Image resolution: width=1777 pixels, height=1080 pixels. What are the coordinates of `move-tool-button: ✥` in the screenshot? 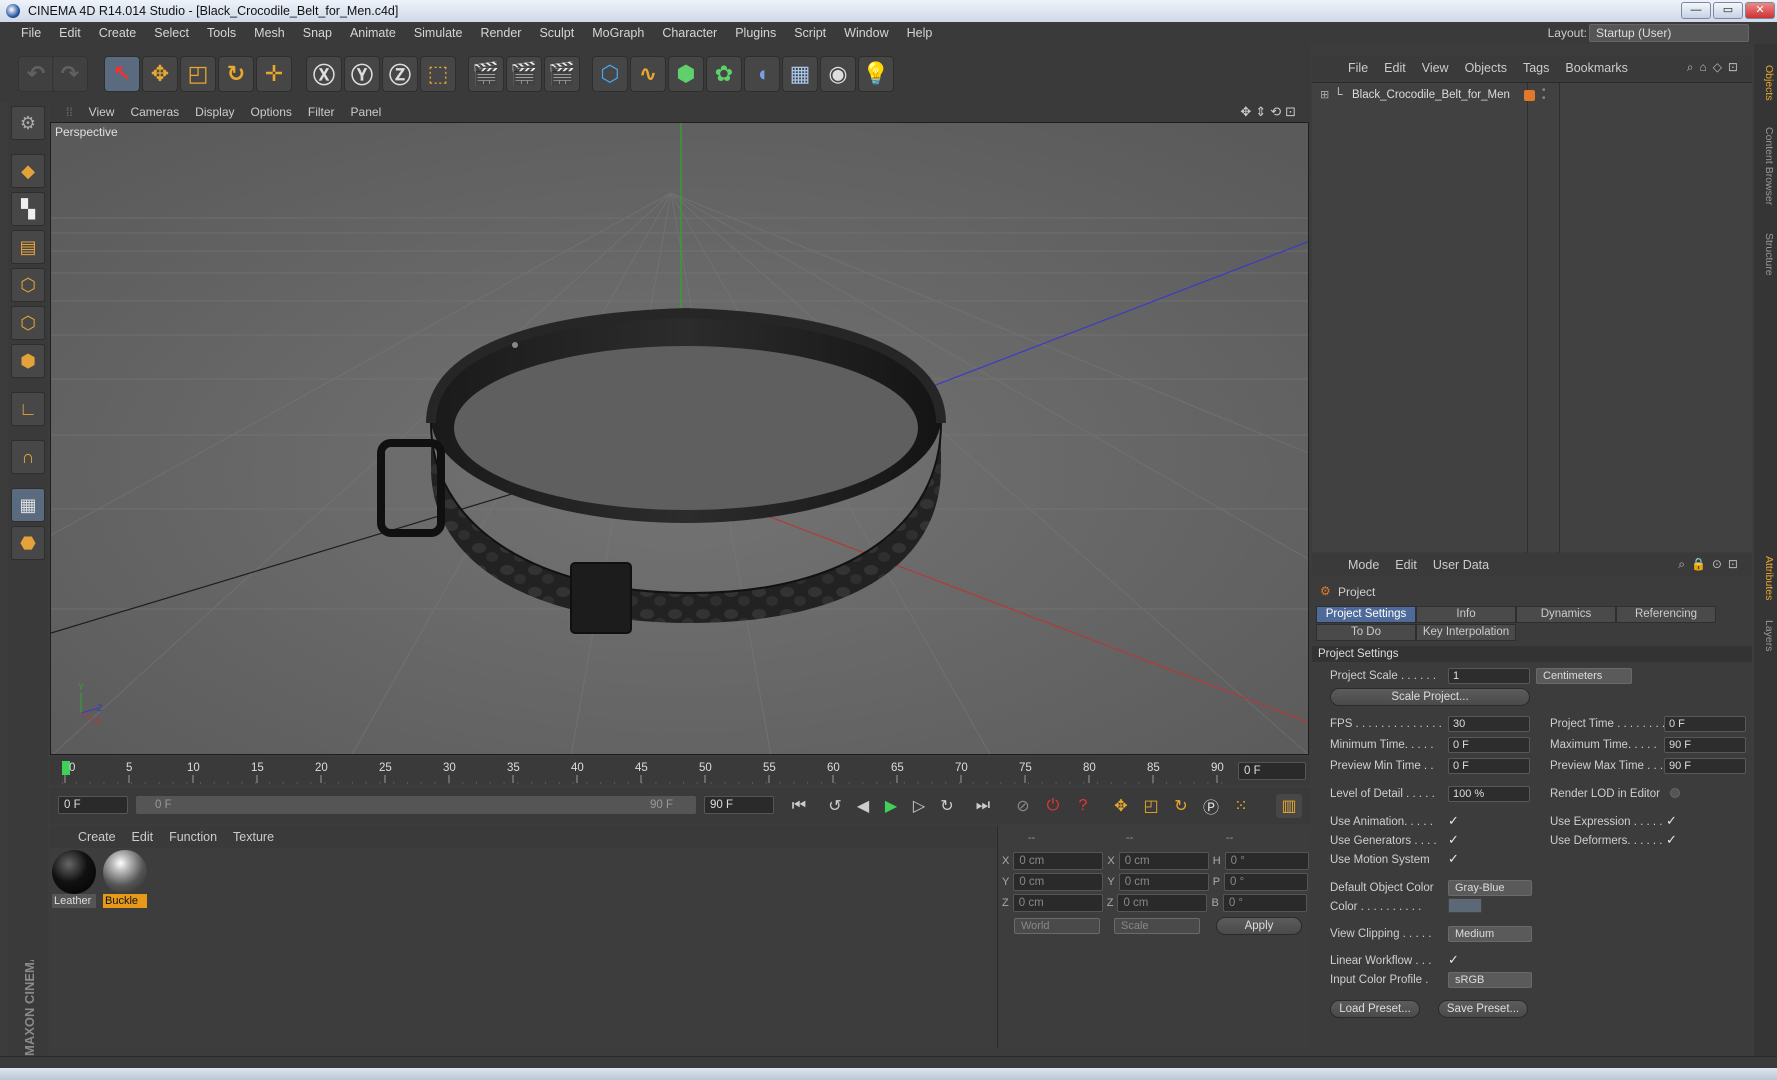 It's located at (160, 74).